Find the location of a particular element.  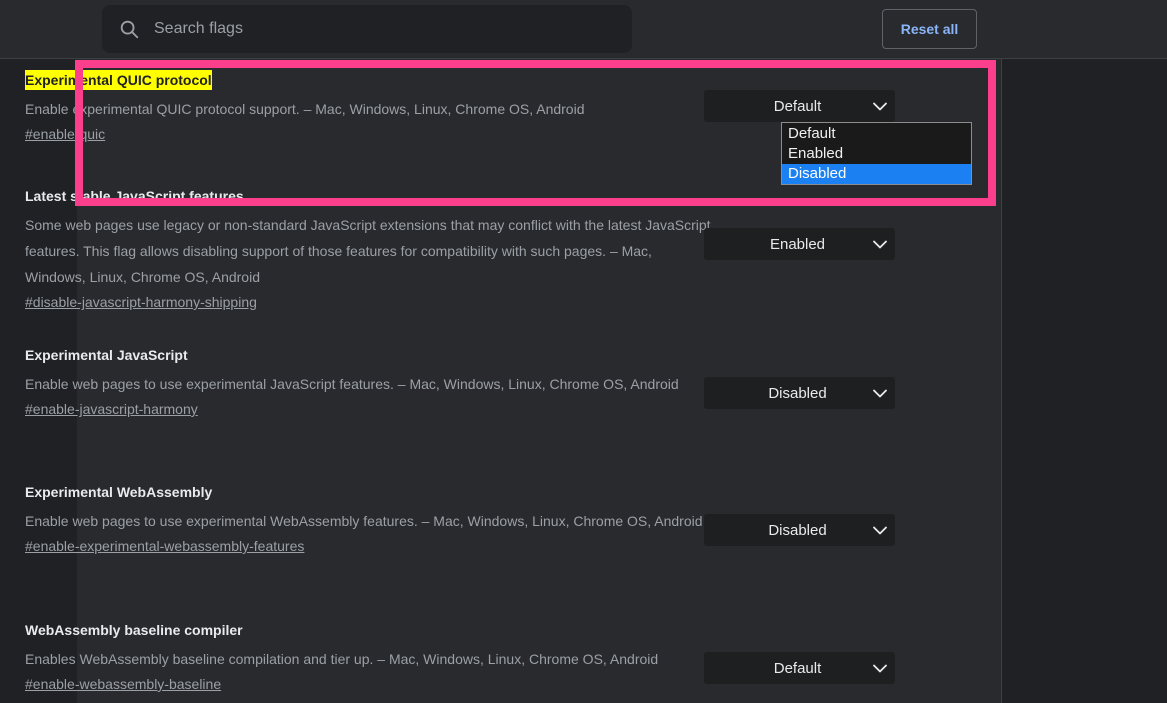

flag-select-enable-experimental-webassembly-features: Disabled is located at coordinates (799, 530).